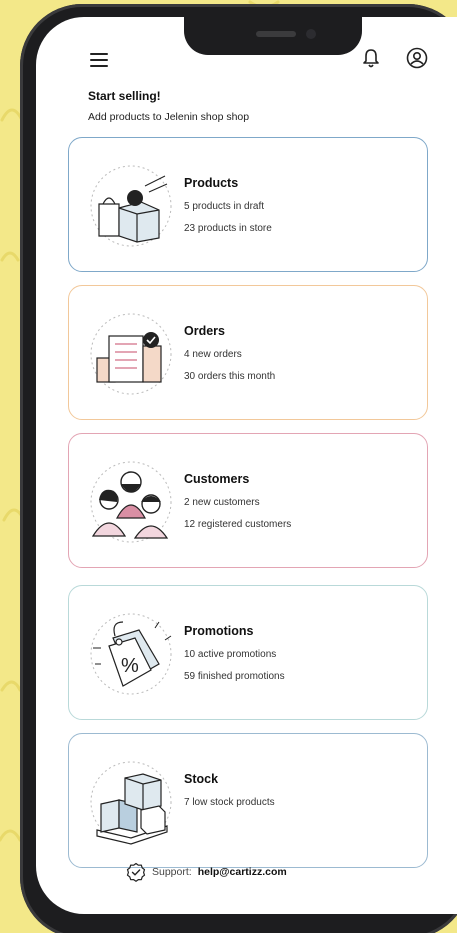 This screenshot has height=933, width=457. Describe the element at coordinates (219, 631) in the screenshot. I see `card-title: Promotions` at that location.